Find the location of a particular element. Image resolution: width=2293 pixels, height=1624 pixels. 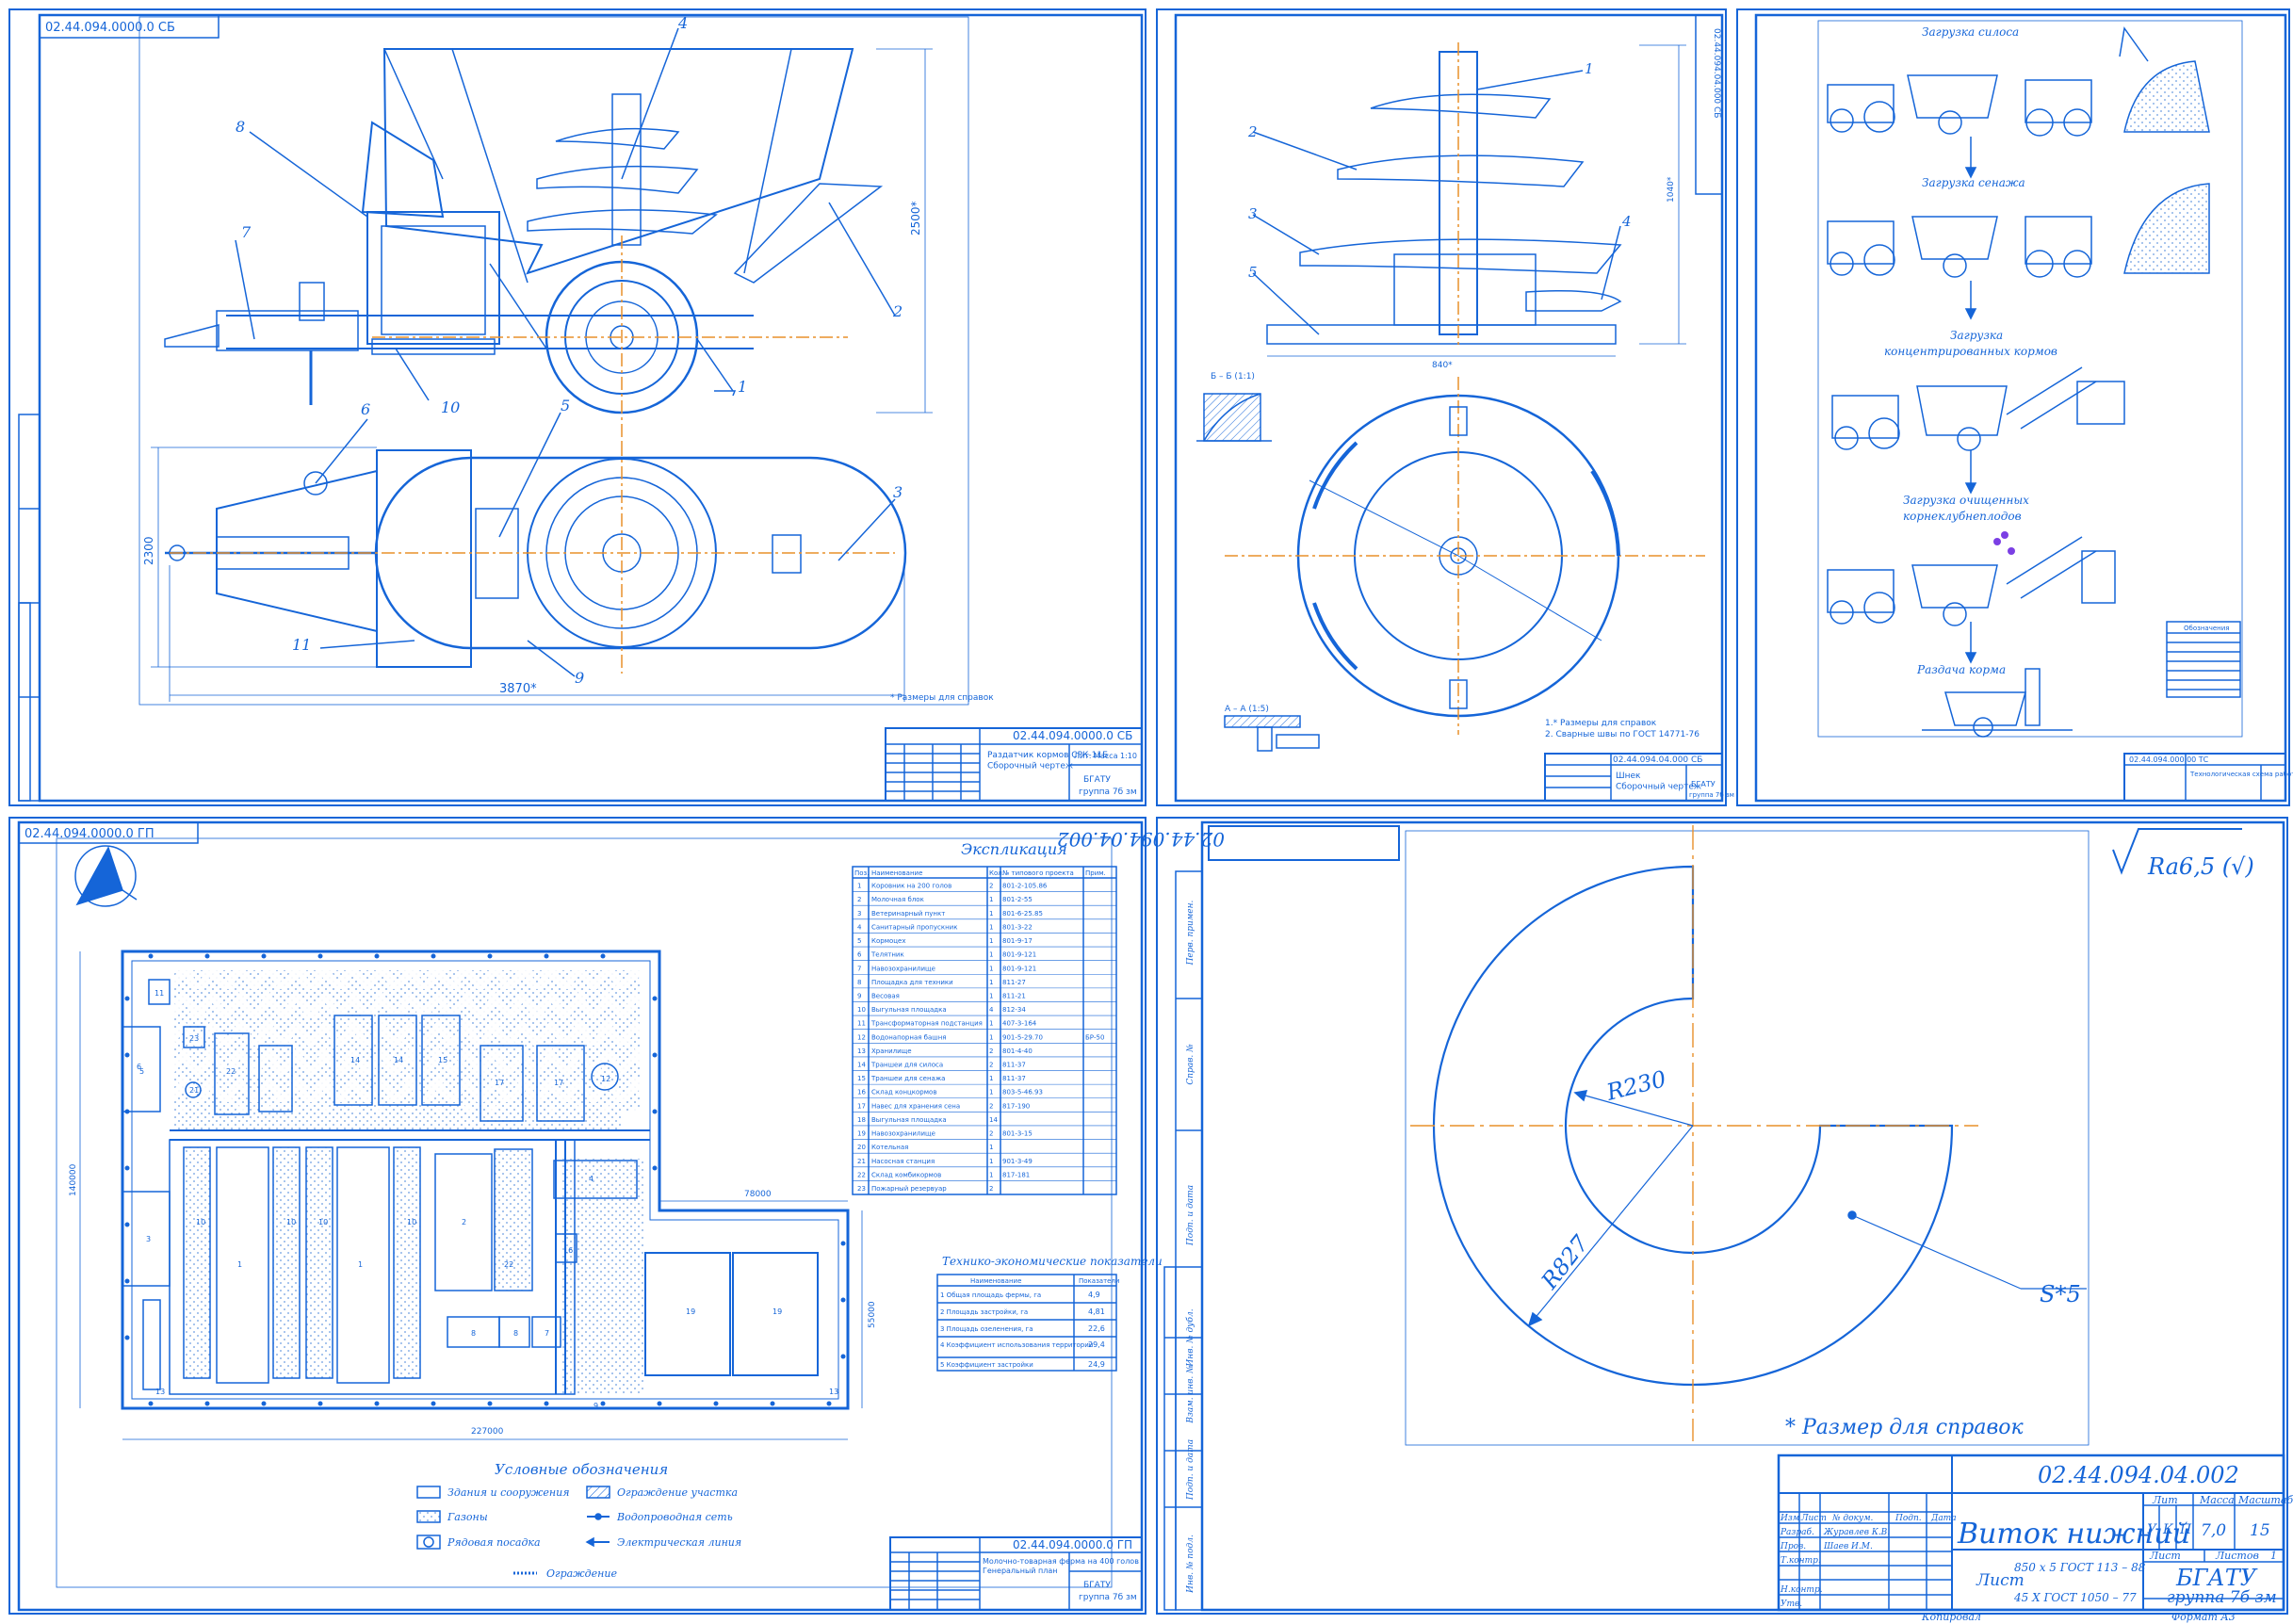

building-label: 8 is located at coordinates (515, 1333).